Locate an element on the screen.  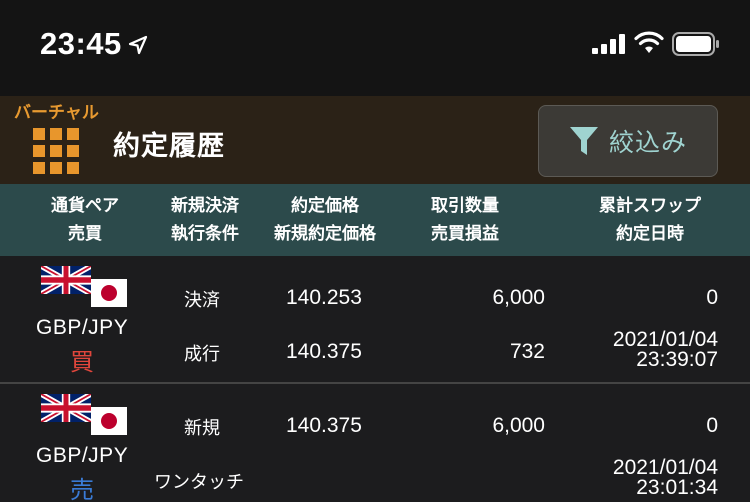
open-execution-price: 140.375 is located at coordinates (324, 351).